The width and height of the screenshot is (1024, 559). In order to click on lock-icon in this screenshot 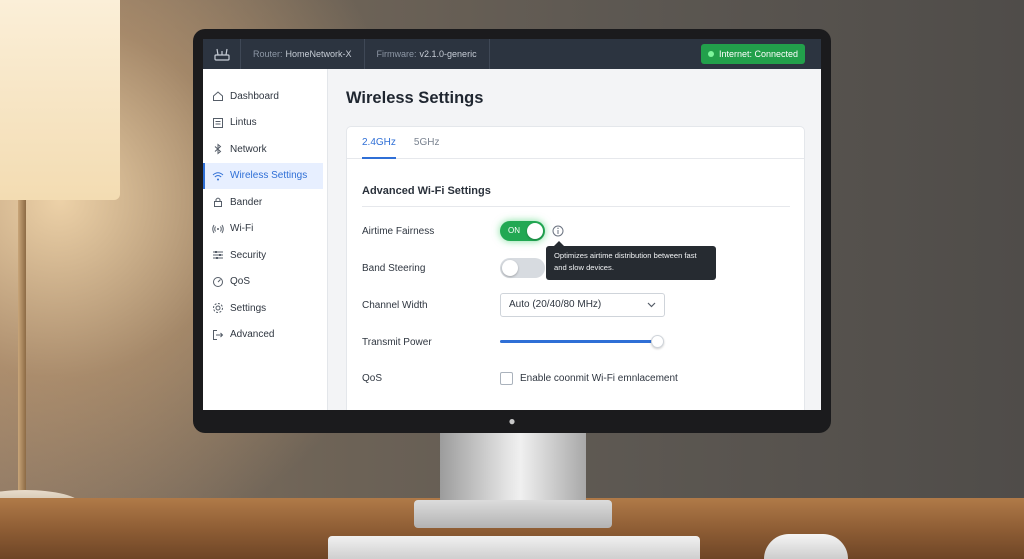, I will do `click(218, 202)`.